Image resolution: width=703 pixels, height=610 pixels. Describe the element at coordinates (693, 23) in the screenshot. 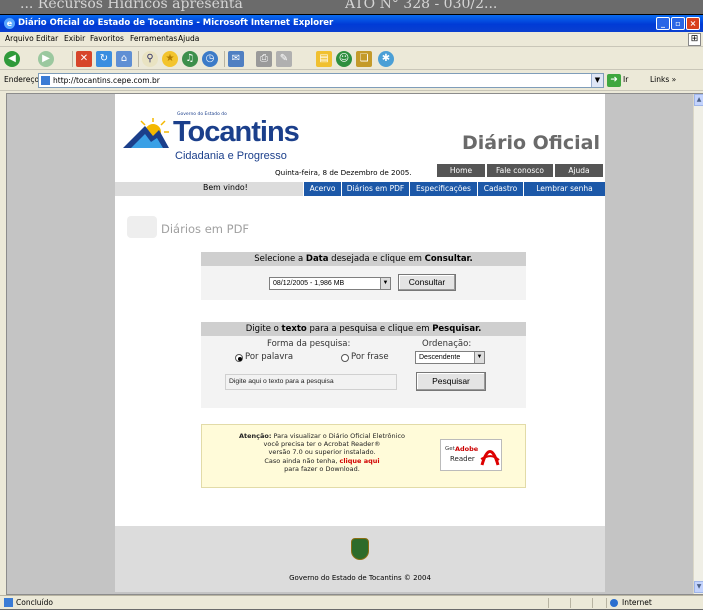

I see `close-button: ×` at that location.